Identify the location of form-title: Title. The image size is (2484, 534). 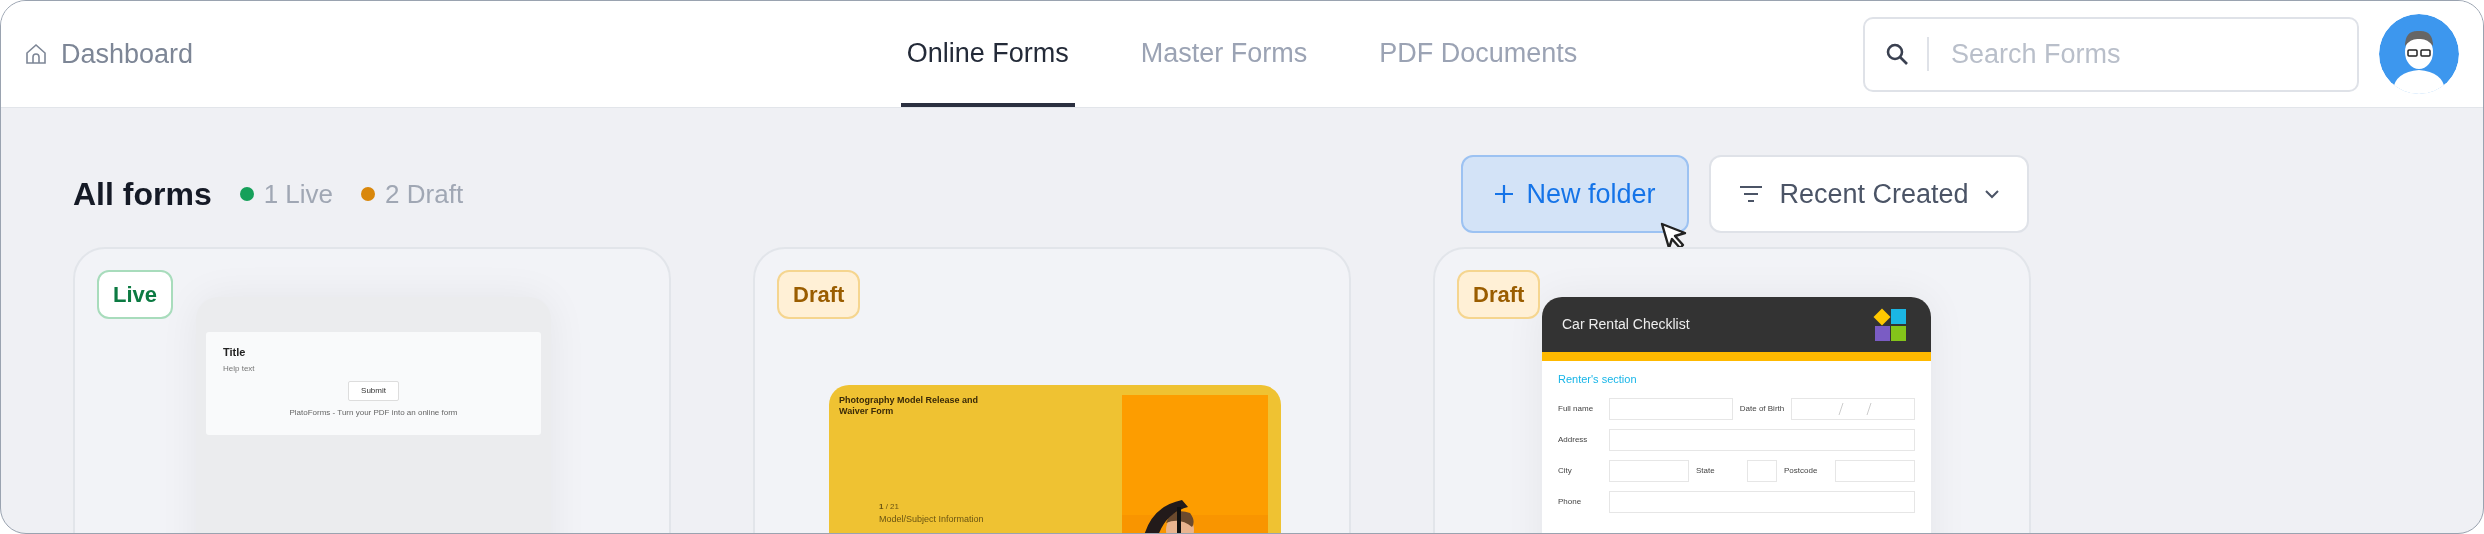
(235, 352).